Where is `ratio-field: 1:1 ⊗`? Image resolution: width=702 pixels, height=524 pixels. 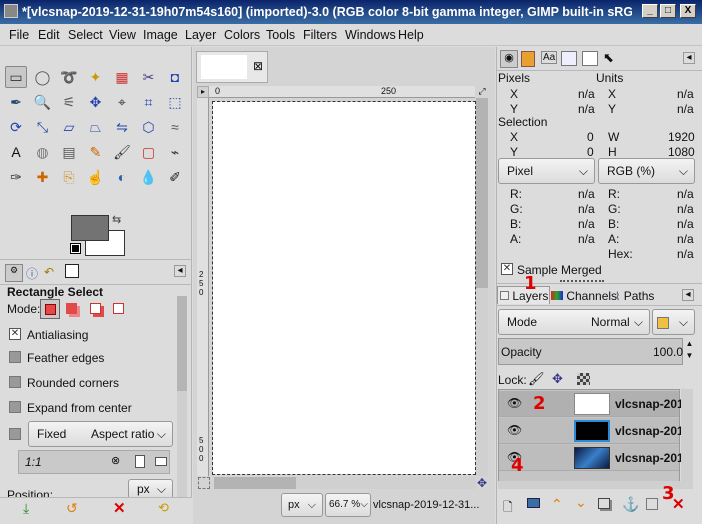
ratio-field: 1:1 ⊗ is located at coordinates (94, 462).